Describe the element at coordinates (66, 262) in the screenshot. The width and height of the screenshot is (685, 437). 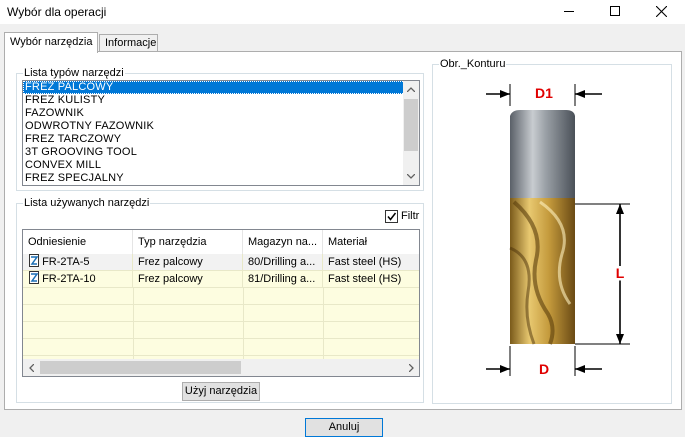
I see `ref-text: FR-2TA-5` at that location.